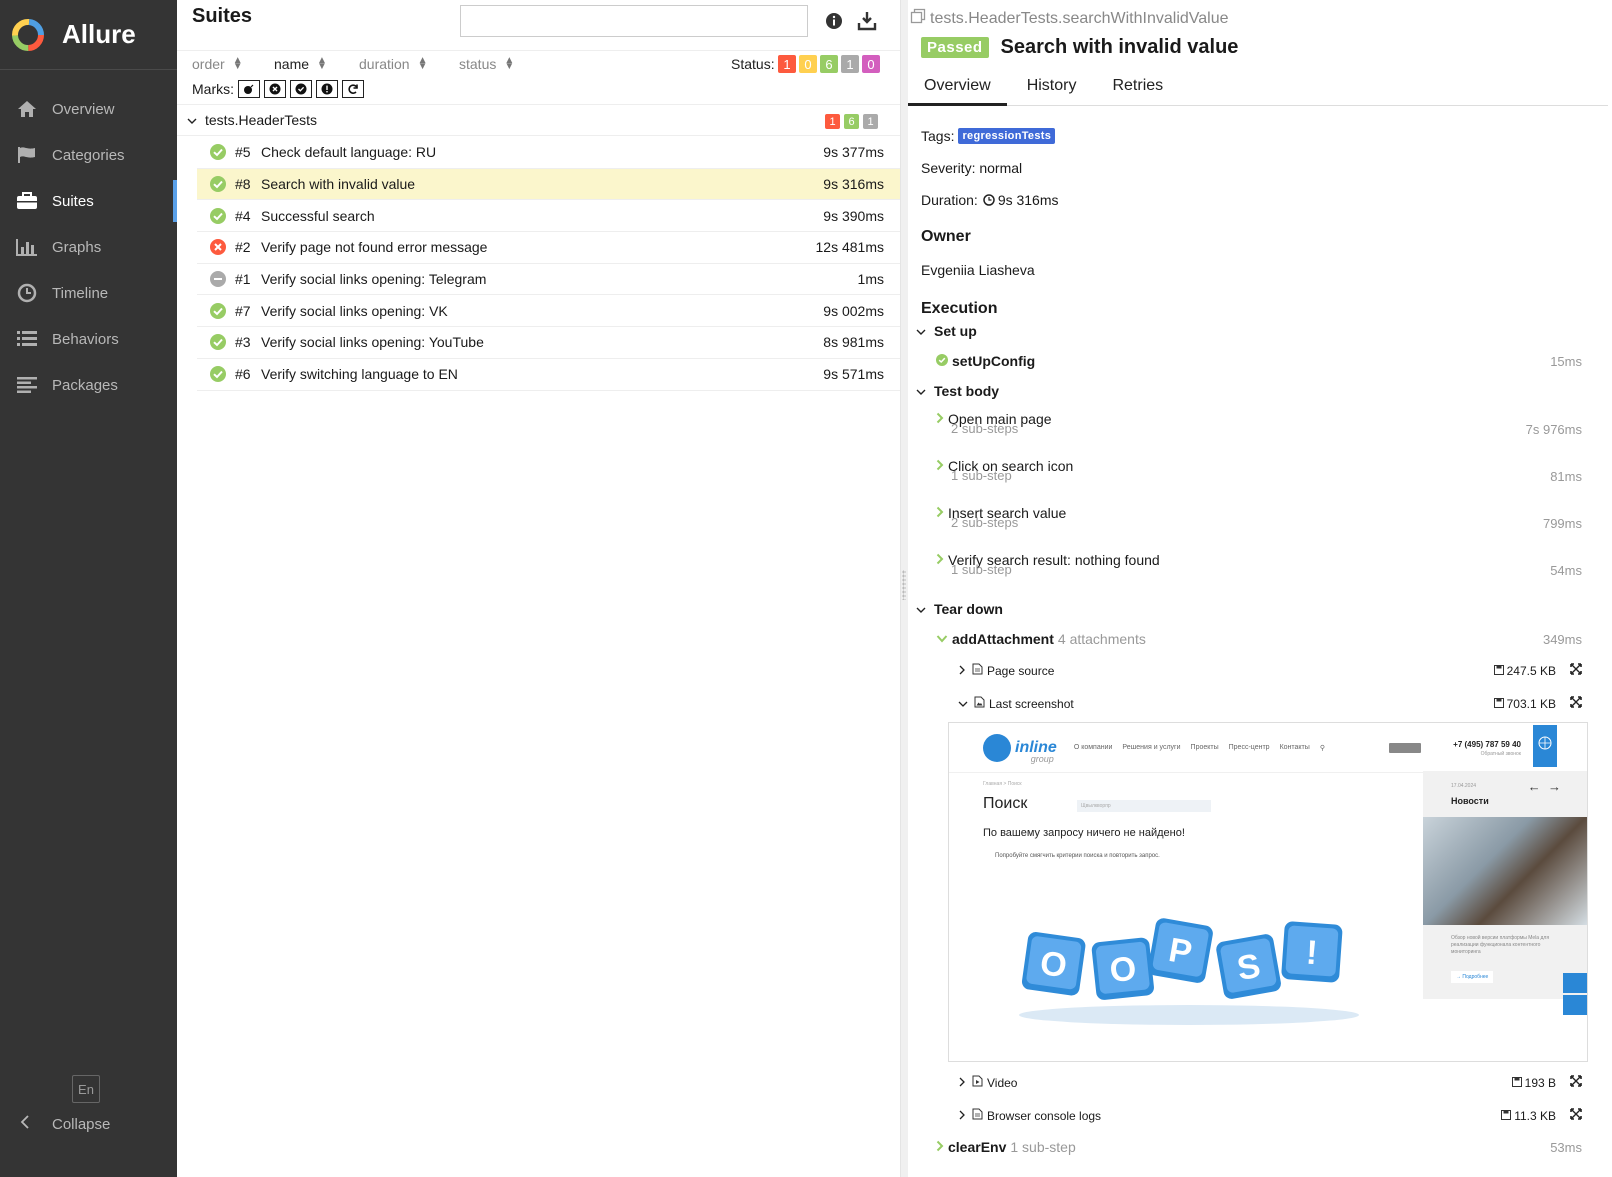 The width and height of the screenshot is (1612, 1177). I want to click on test-full-name: tests.HeaderTests.searchWithInvalidValue, so click(1069, 18).